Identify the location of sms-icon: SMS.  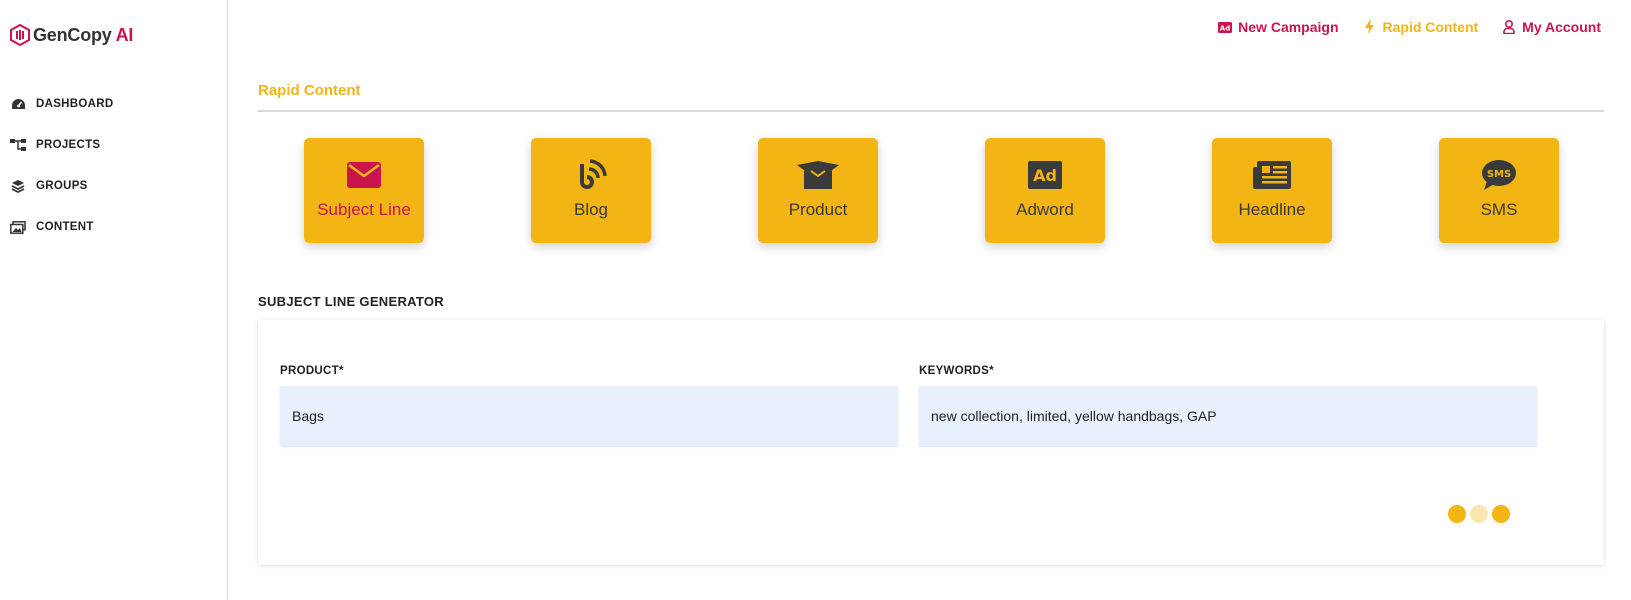
(1499, 175).